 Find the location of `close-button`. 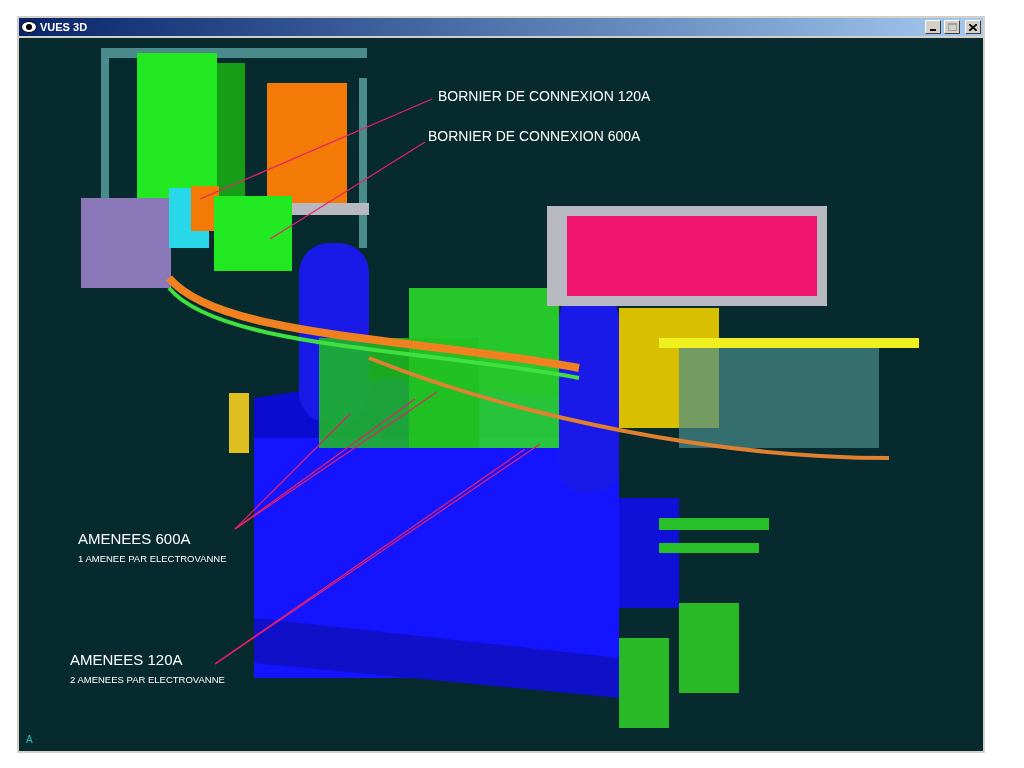

close-button is located at coordinates (973, 27).